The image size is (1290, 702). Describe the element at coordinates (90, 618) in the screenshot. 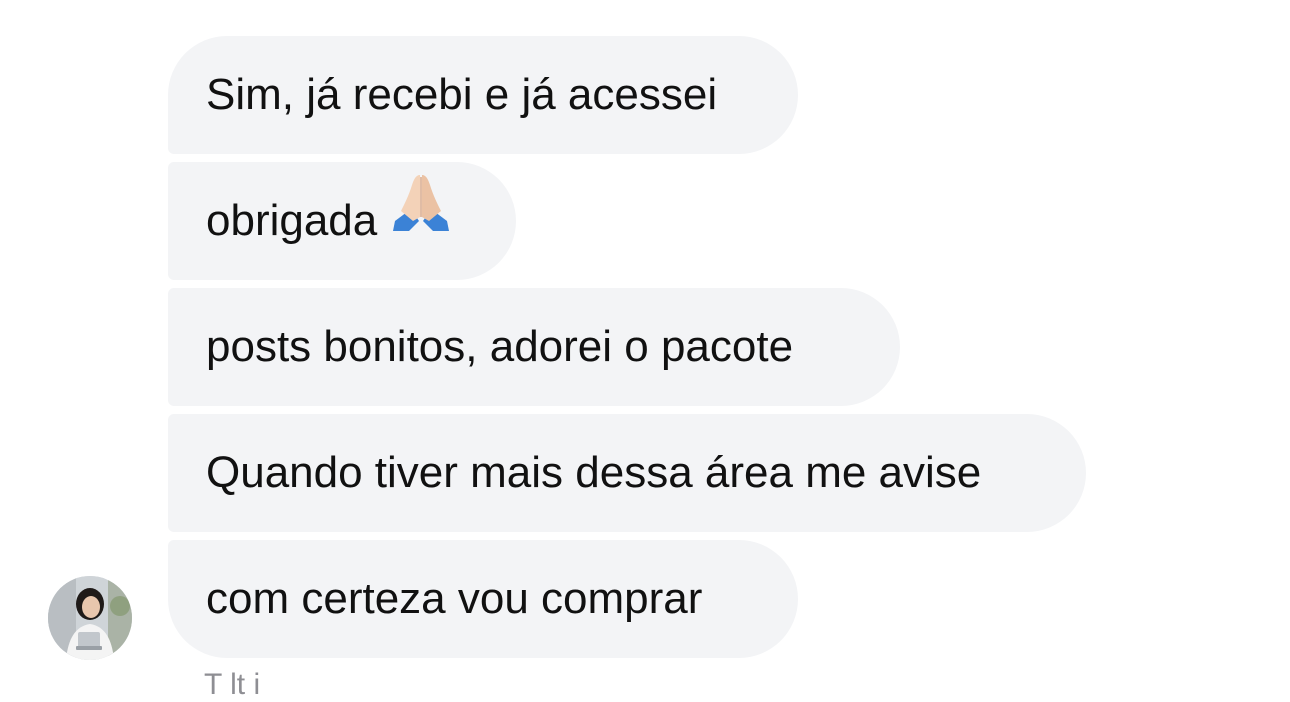

I see `avatar` at that location.